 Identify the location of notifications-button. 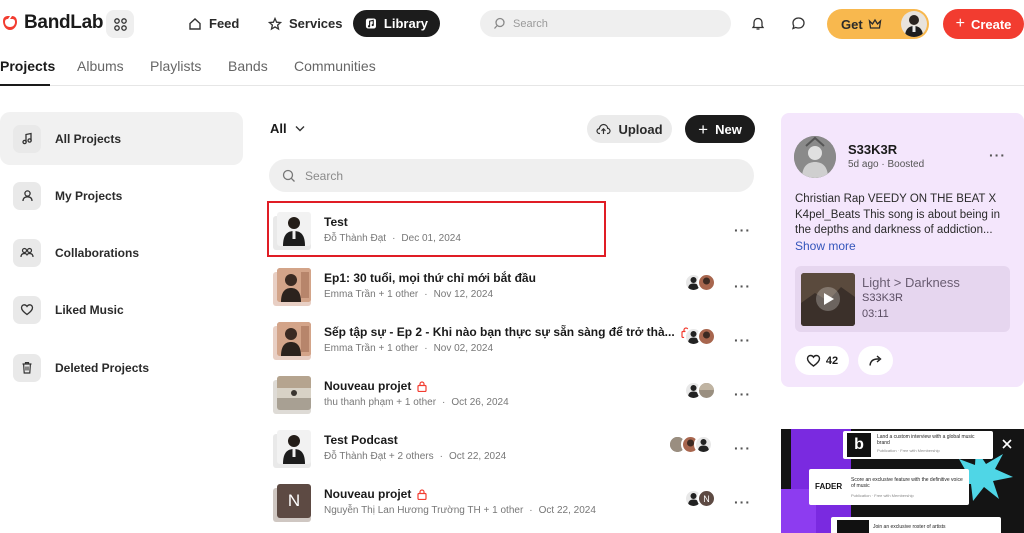
(758, 23).